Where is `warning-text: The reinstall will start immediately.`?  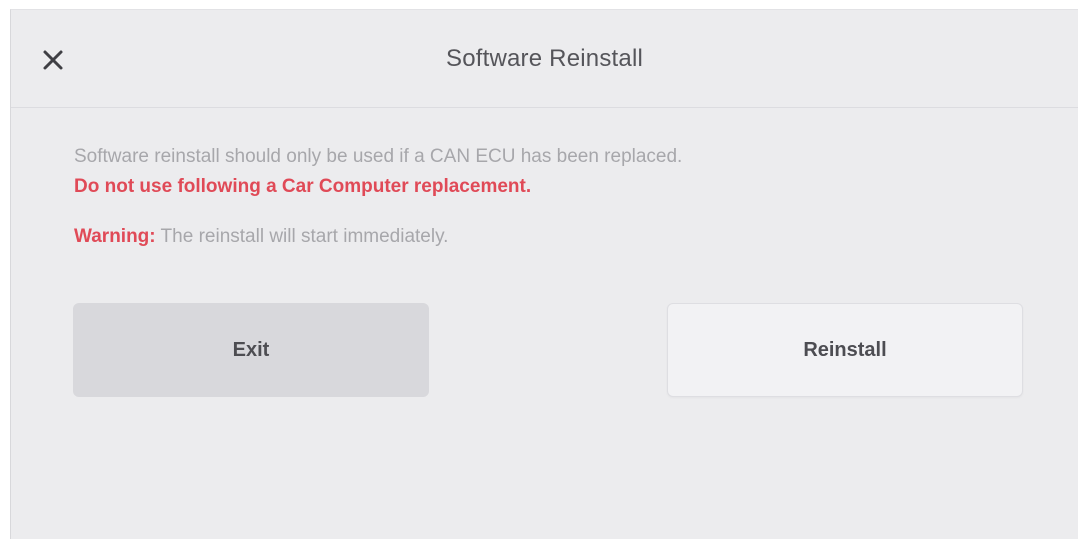 warning-text: The reinstall will start immediately. is located at coordinates (302, 236).